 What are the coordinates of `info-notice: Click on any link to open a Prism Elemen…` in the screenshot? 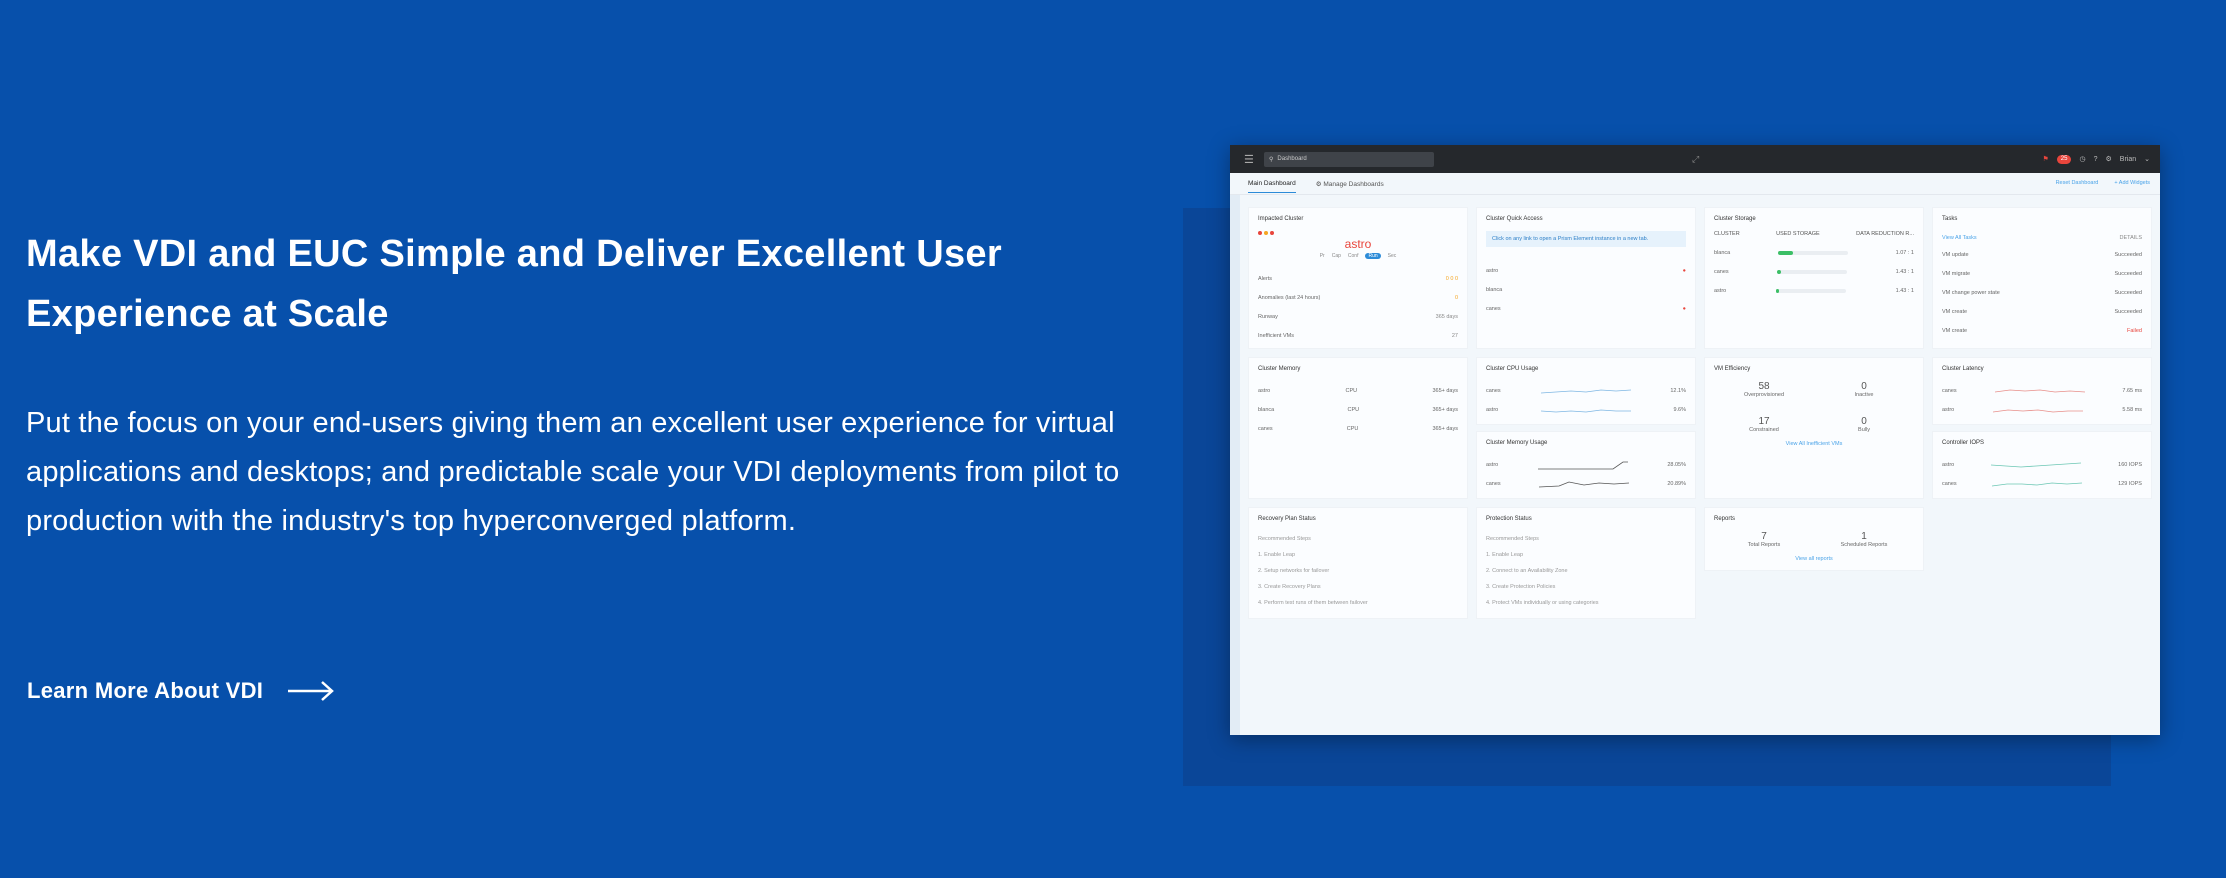 It's located at (1586, 239).